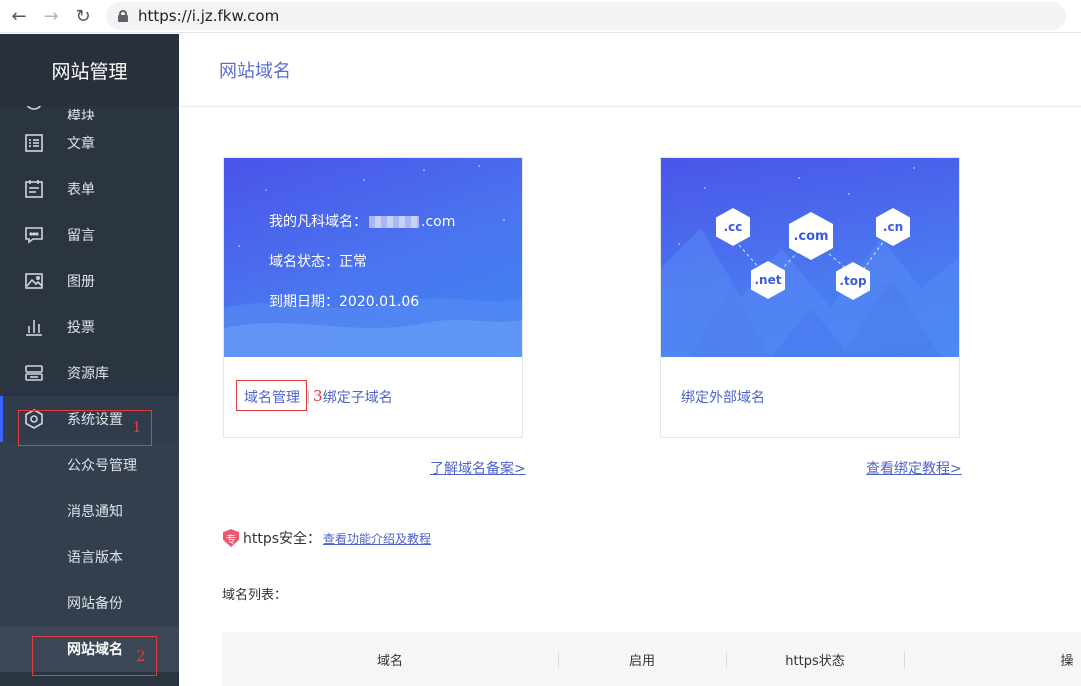 This screenshot has width=1081, height=686. What do you see at coordinates (81, 328) in the screenshot?
I see `sidebar-item-label: 投票` at bounding box center [81, 328].